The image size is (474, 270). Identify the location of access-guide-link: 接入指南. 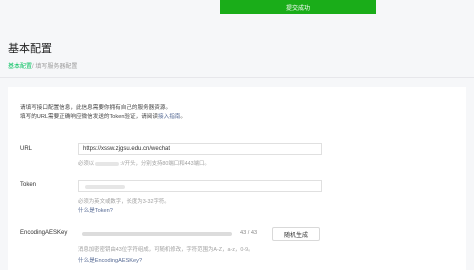
(169, 117).